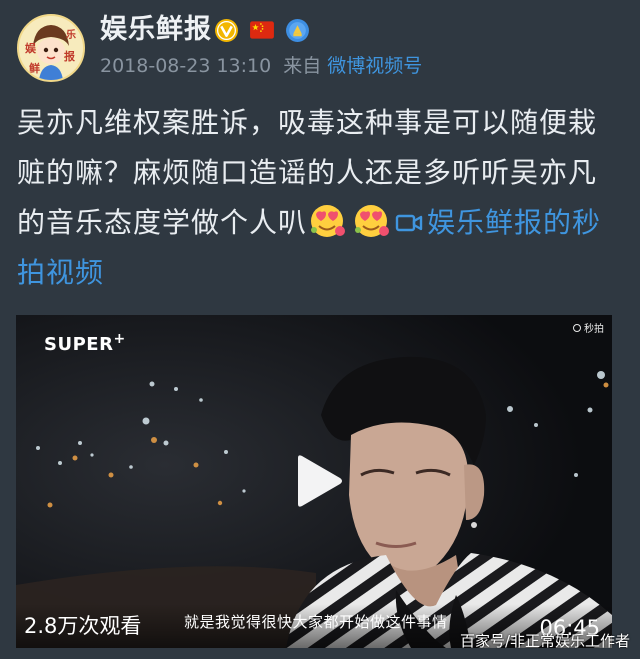  Describe the element at coordinates (297, 30) in the screenshot. I see `medal-icon` at that location.